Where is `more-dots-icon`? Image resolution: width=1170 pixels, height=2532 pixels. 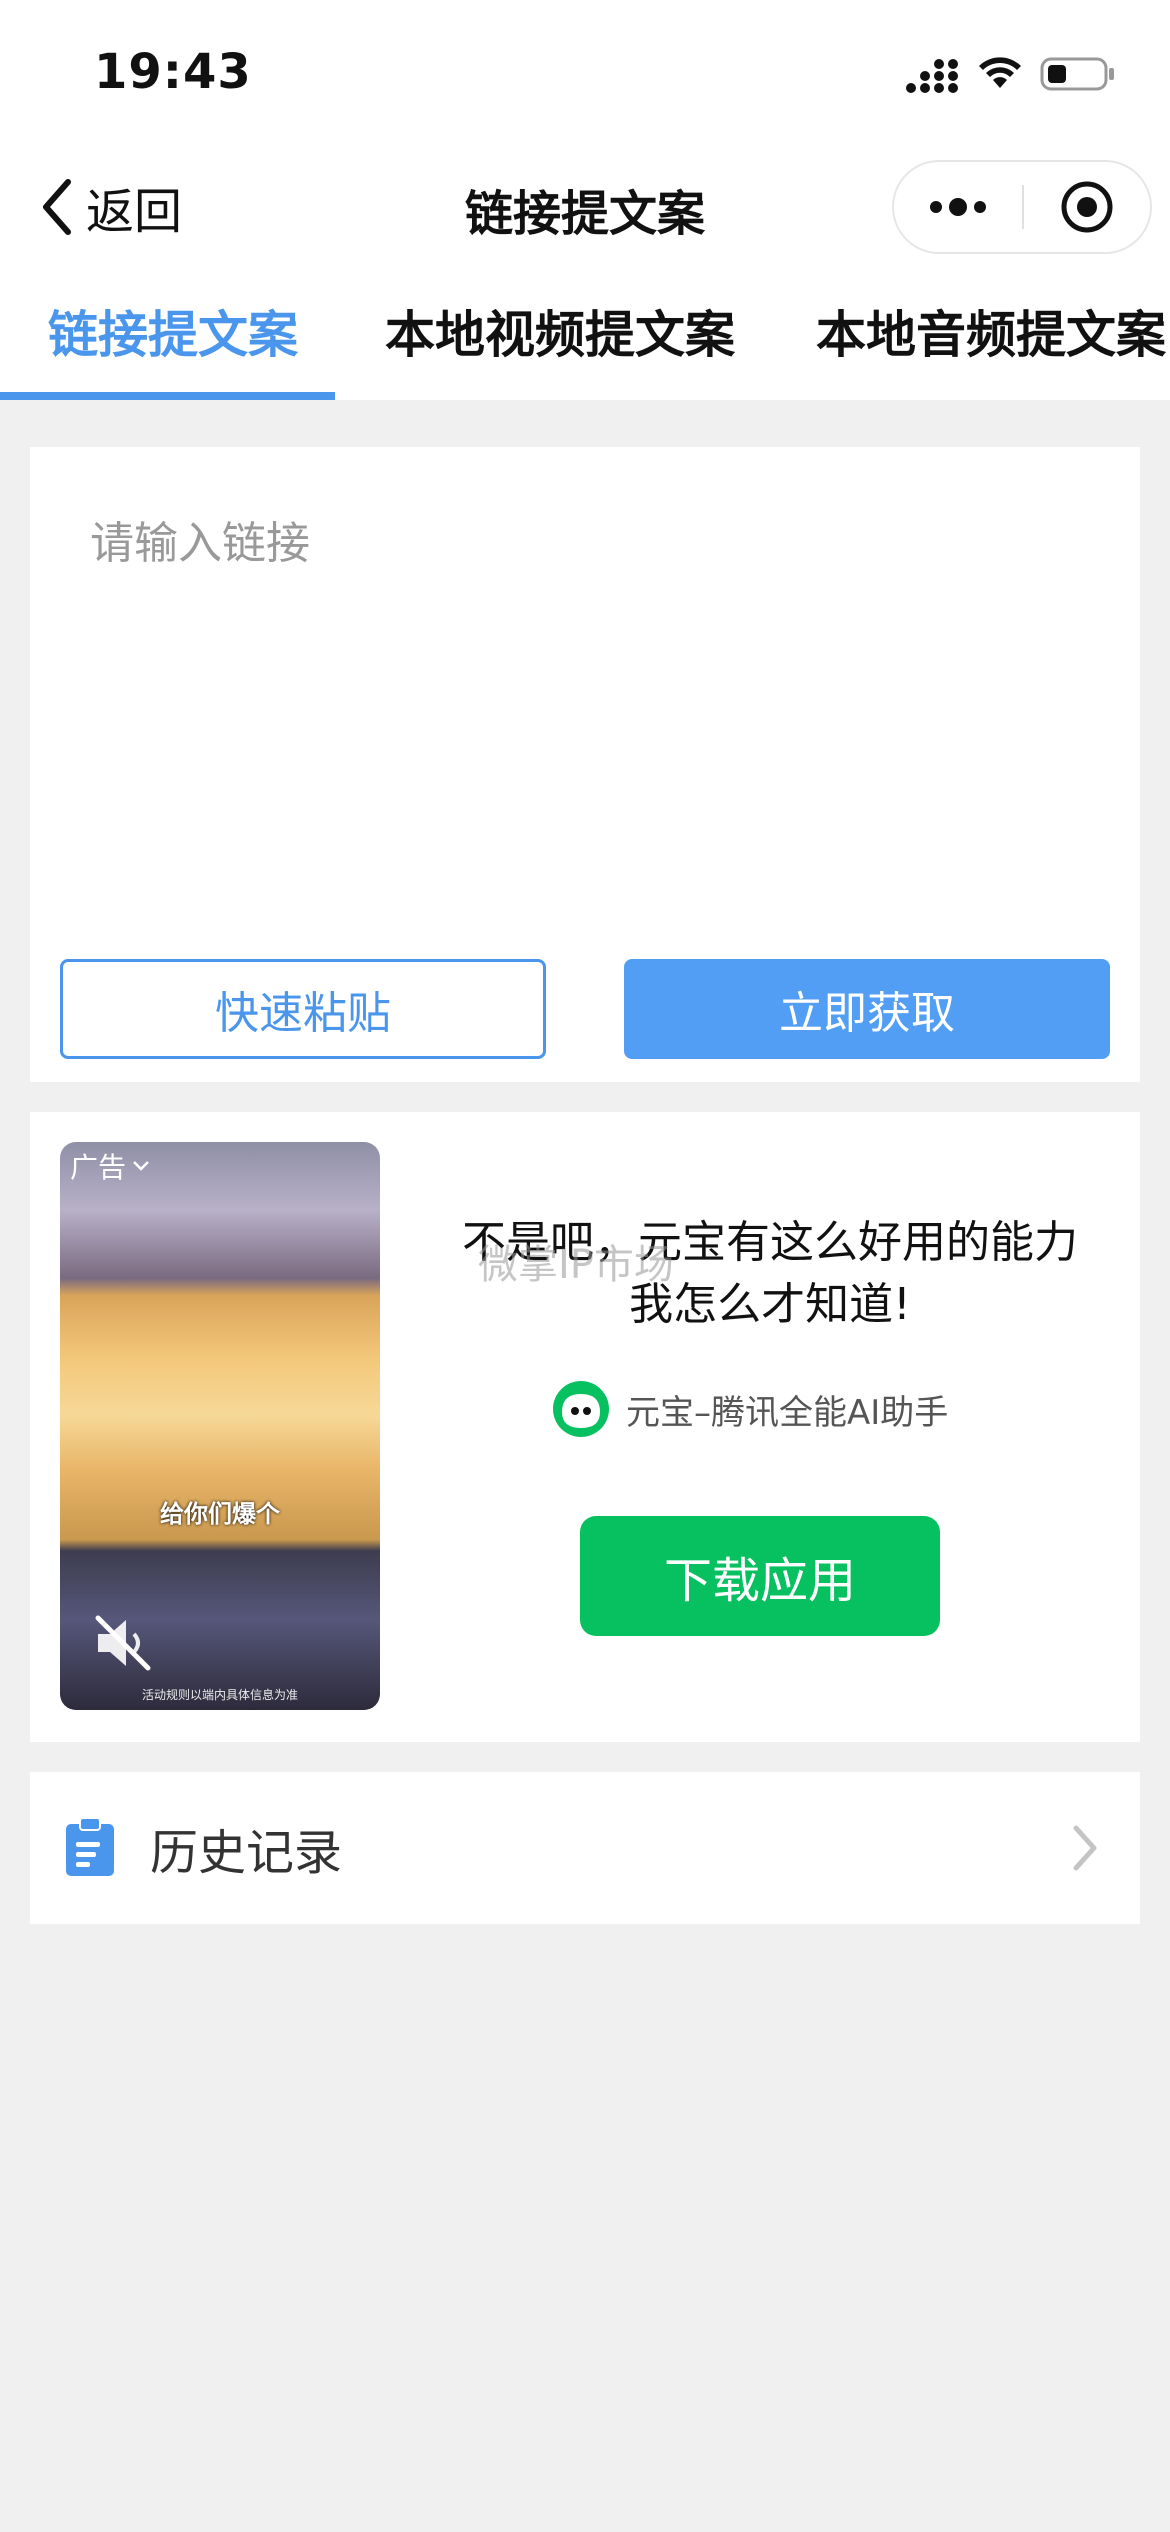 more-dots-icon is located at coordinates (958, 207).